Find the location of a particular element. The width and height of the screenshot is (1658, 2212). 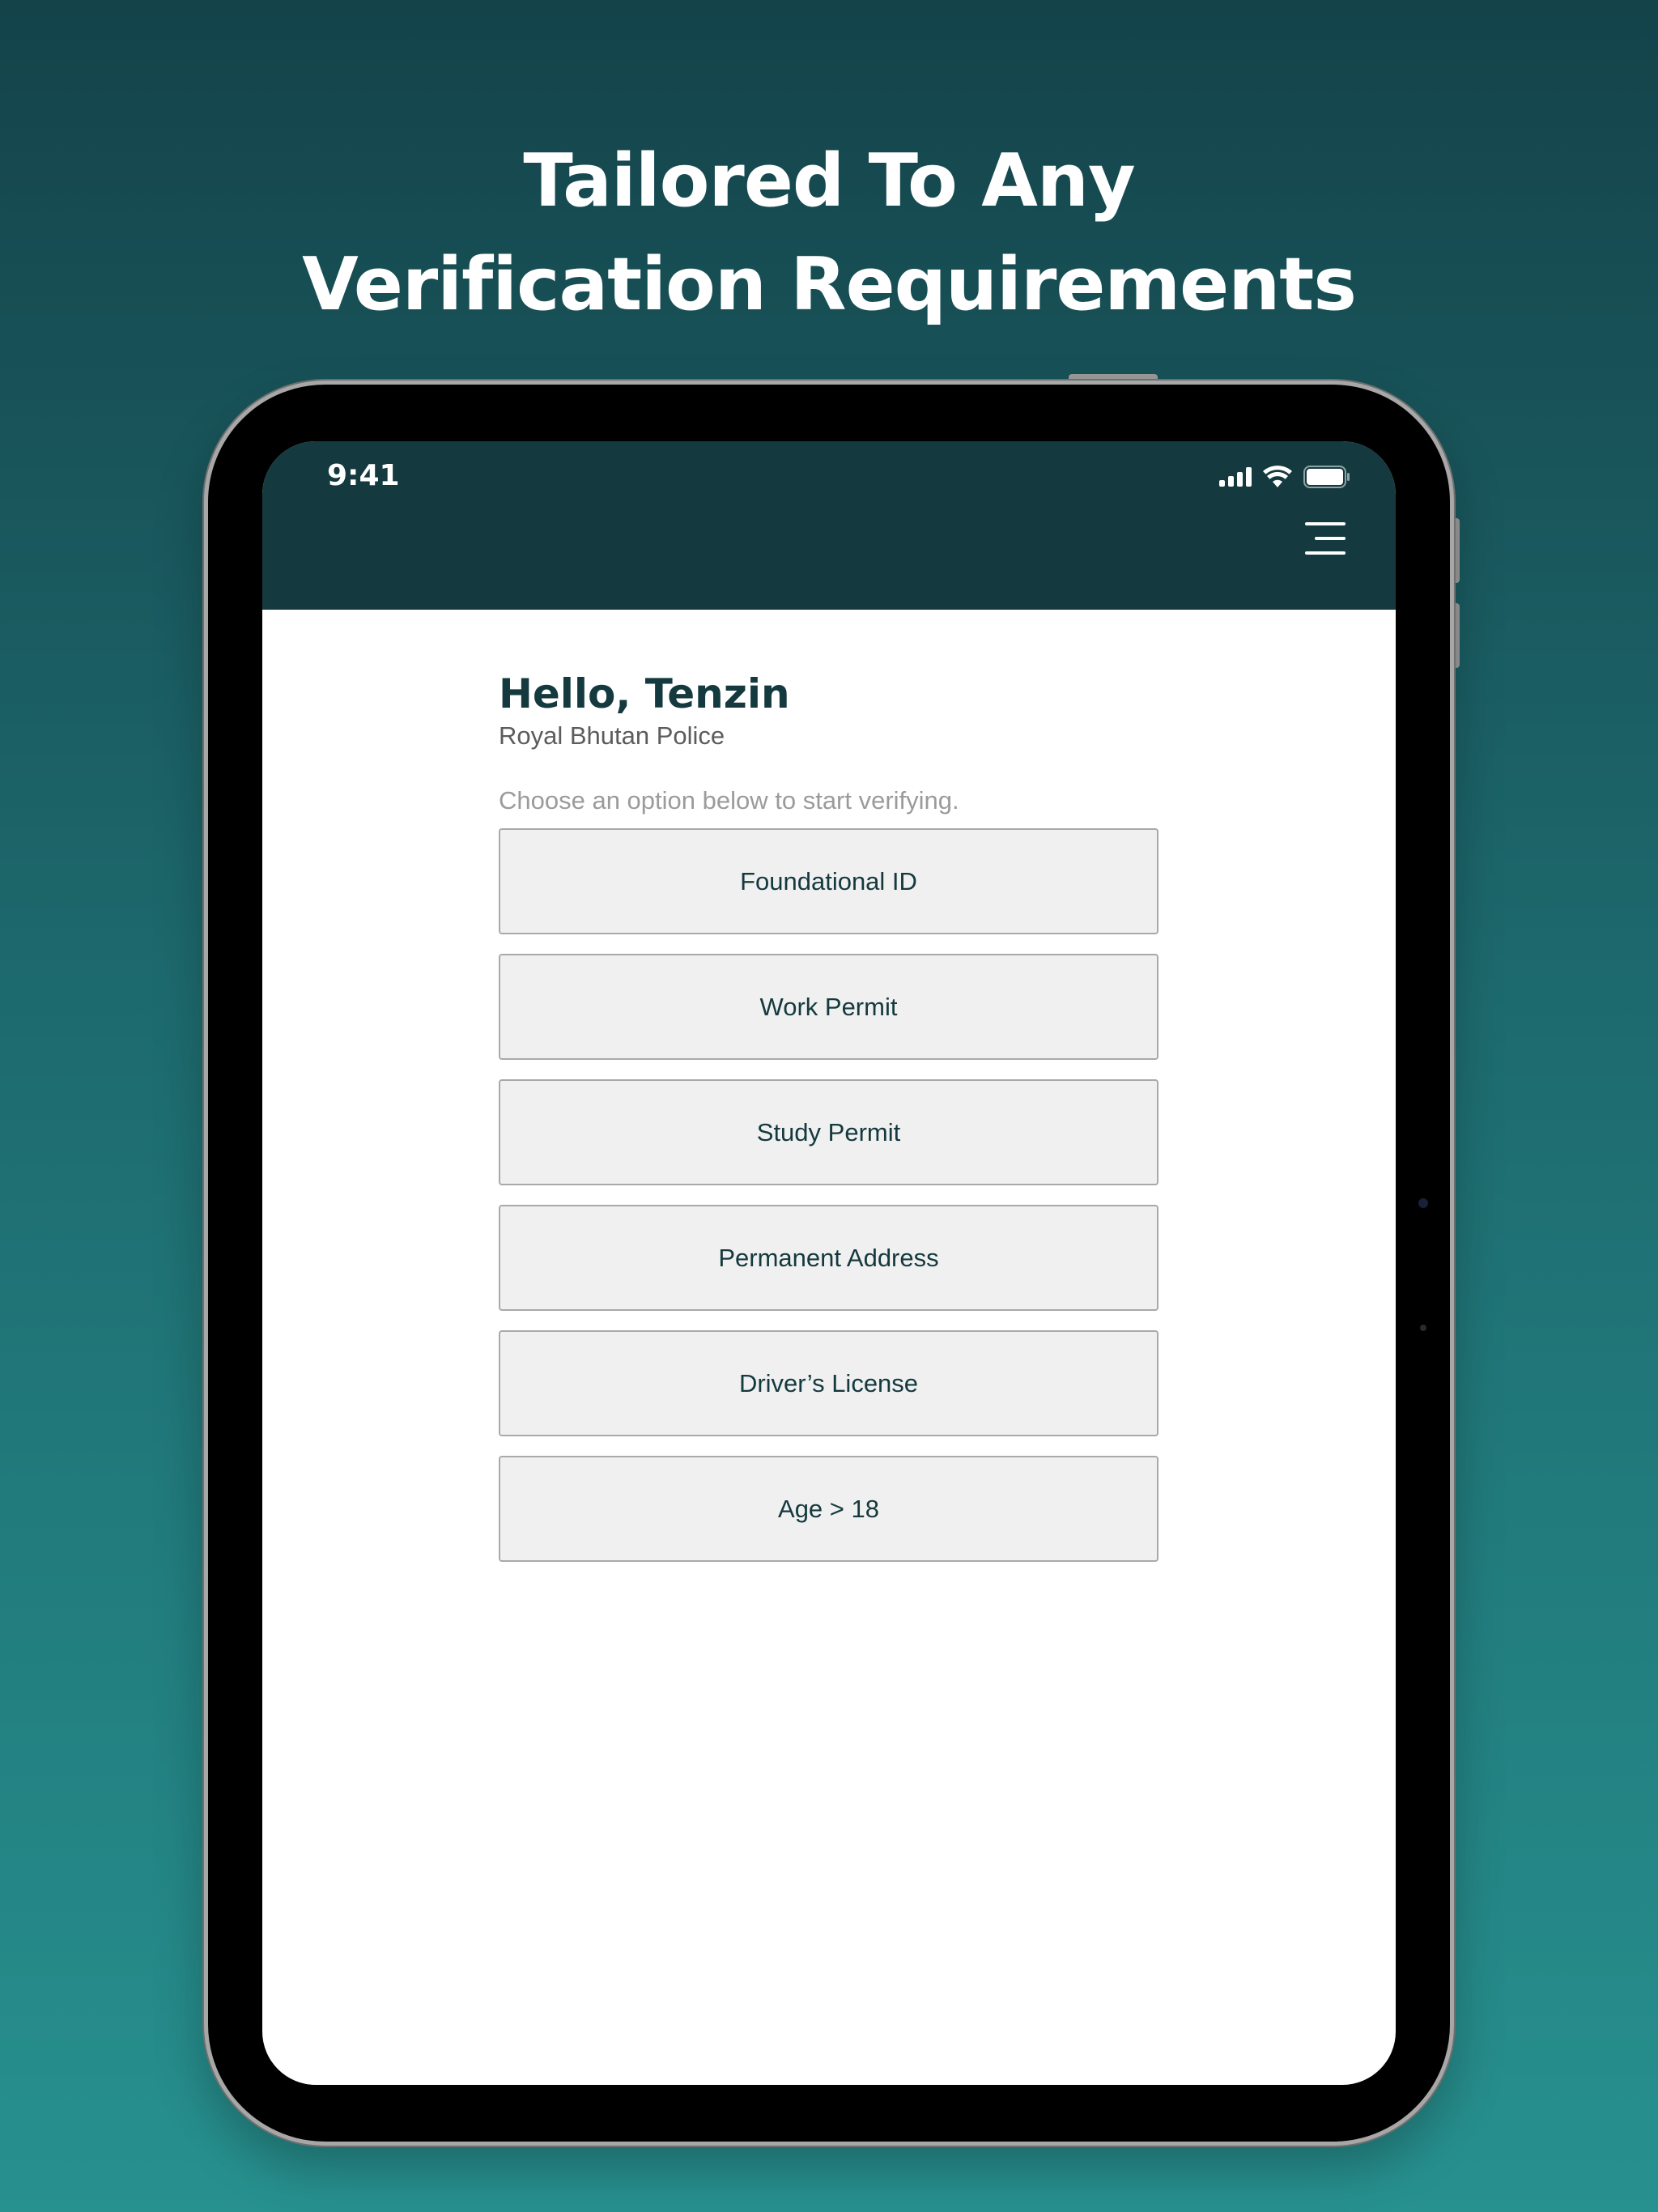

greeting-title: Hello, Tenzin is located at coordinates (644, 694).